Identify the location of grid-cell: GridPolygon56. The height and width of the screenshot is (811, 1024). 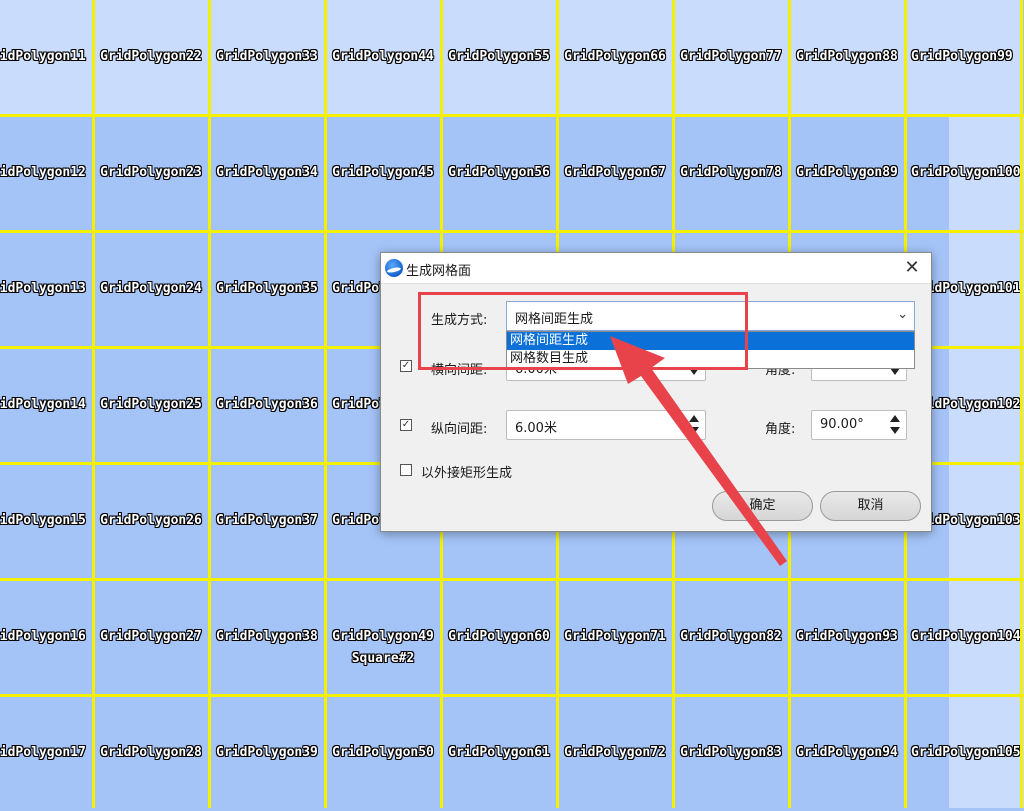
(499, 173).